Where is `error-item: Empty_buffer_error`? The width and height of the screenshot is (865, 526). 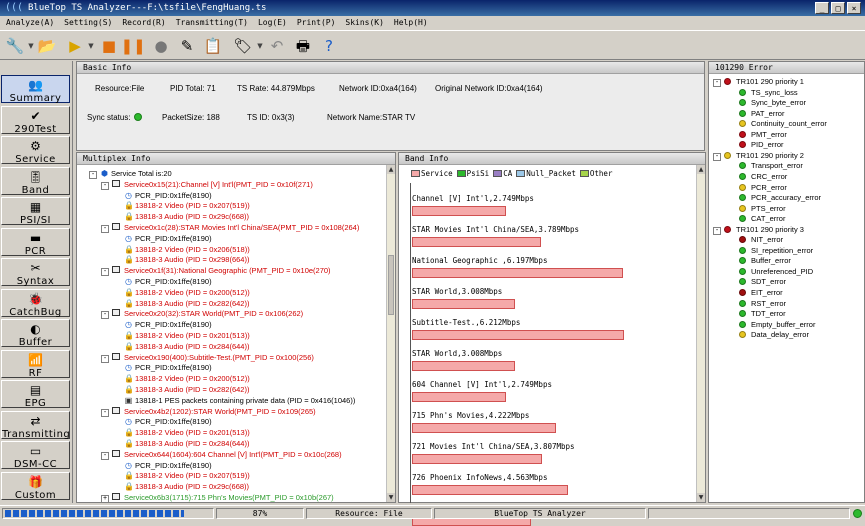
error-item: Empty_buffer_error is located at coordinates (777, 325).